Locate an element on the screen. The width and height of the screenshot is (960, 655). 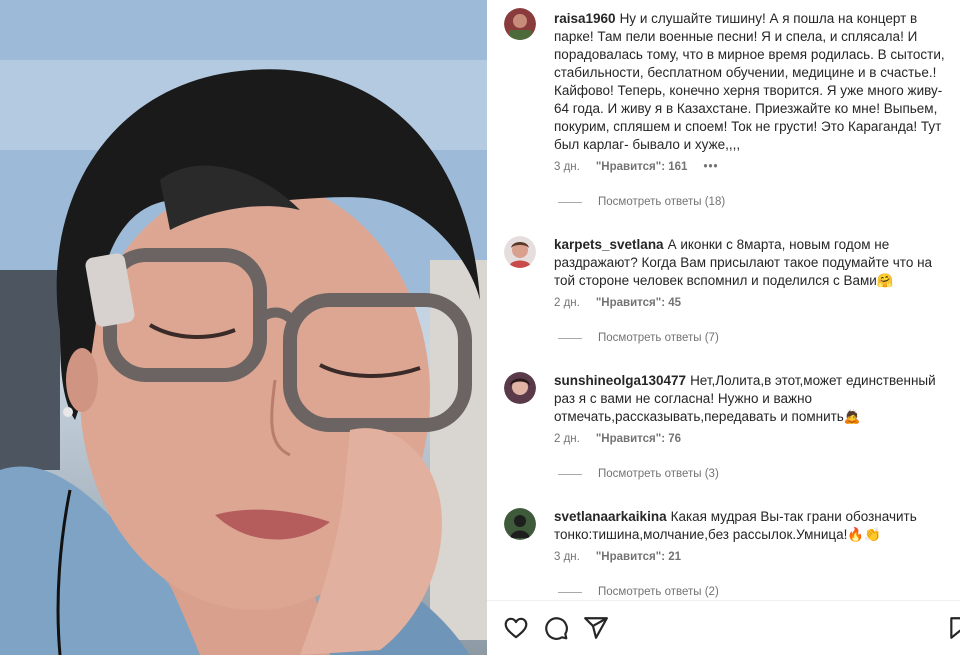
comment-meta: 3 дн. "Нравится": 21 is located at coordinates (617, 557).